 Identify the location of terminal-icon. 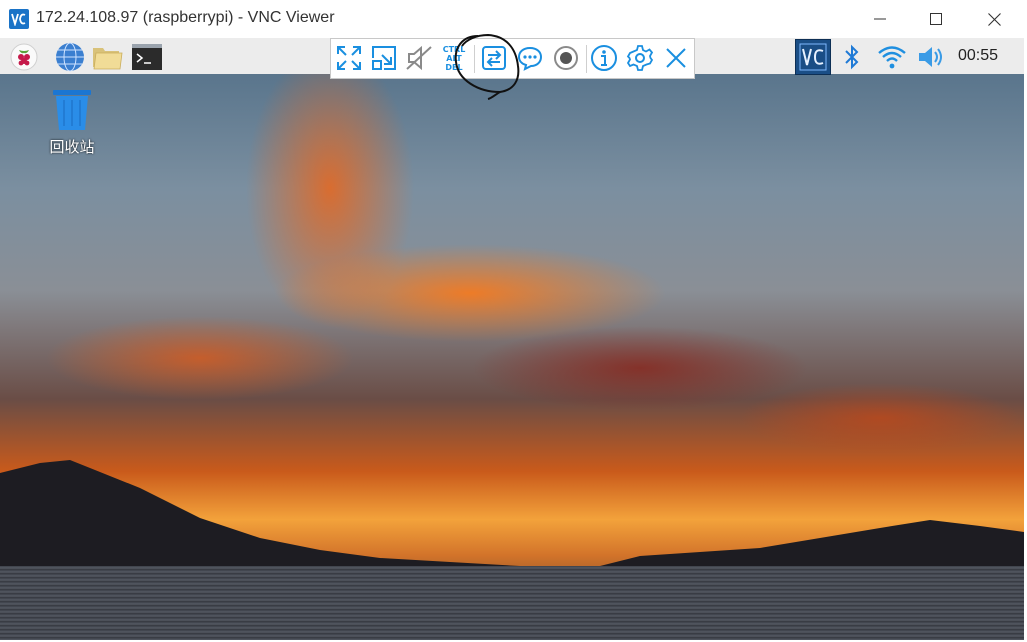
(147, 57).